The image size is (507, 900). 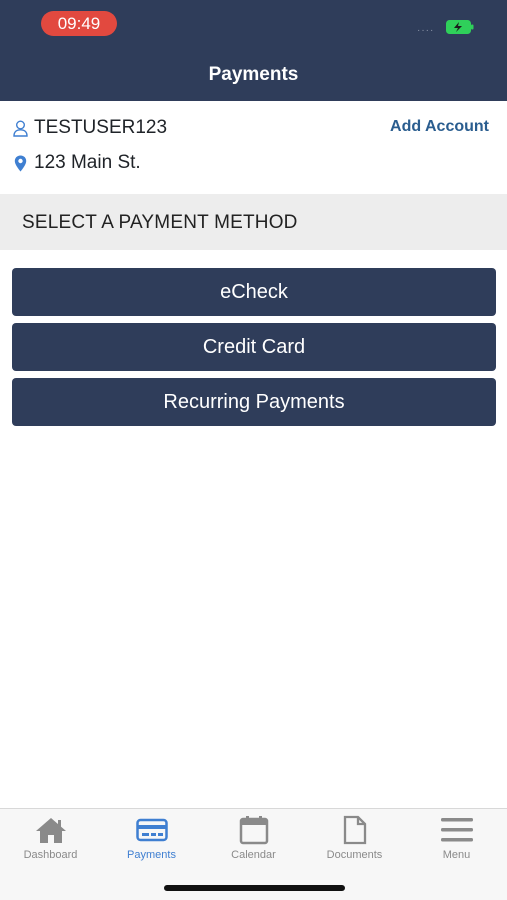 I want to click on tab-menu: Menu, so click(x=456, y=839).